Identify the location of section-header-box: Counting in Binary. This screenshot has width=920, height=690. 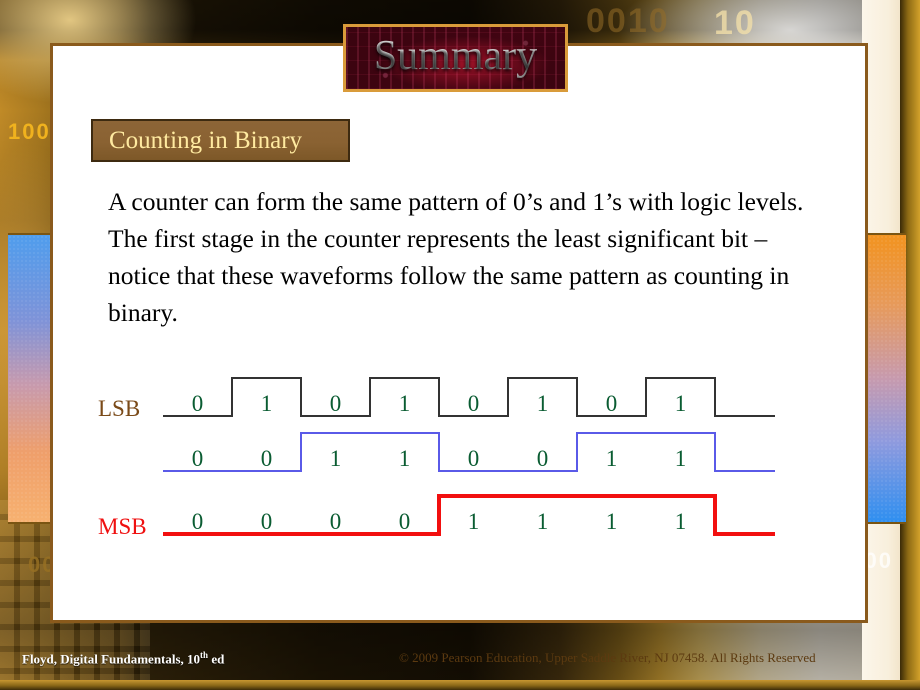
(220, 140).